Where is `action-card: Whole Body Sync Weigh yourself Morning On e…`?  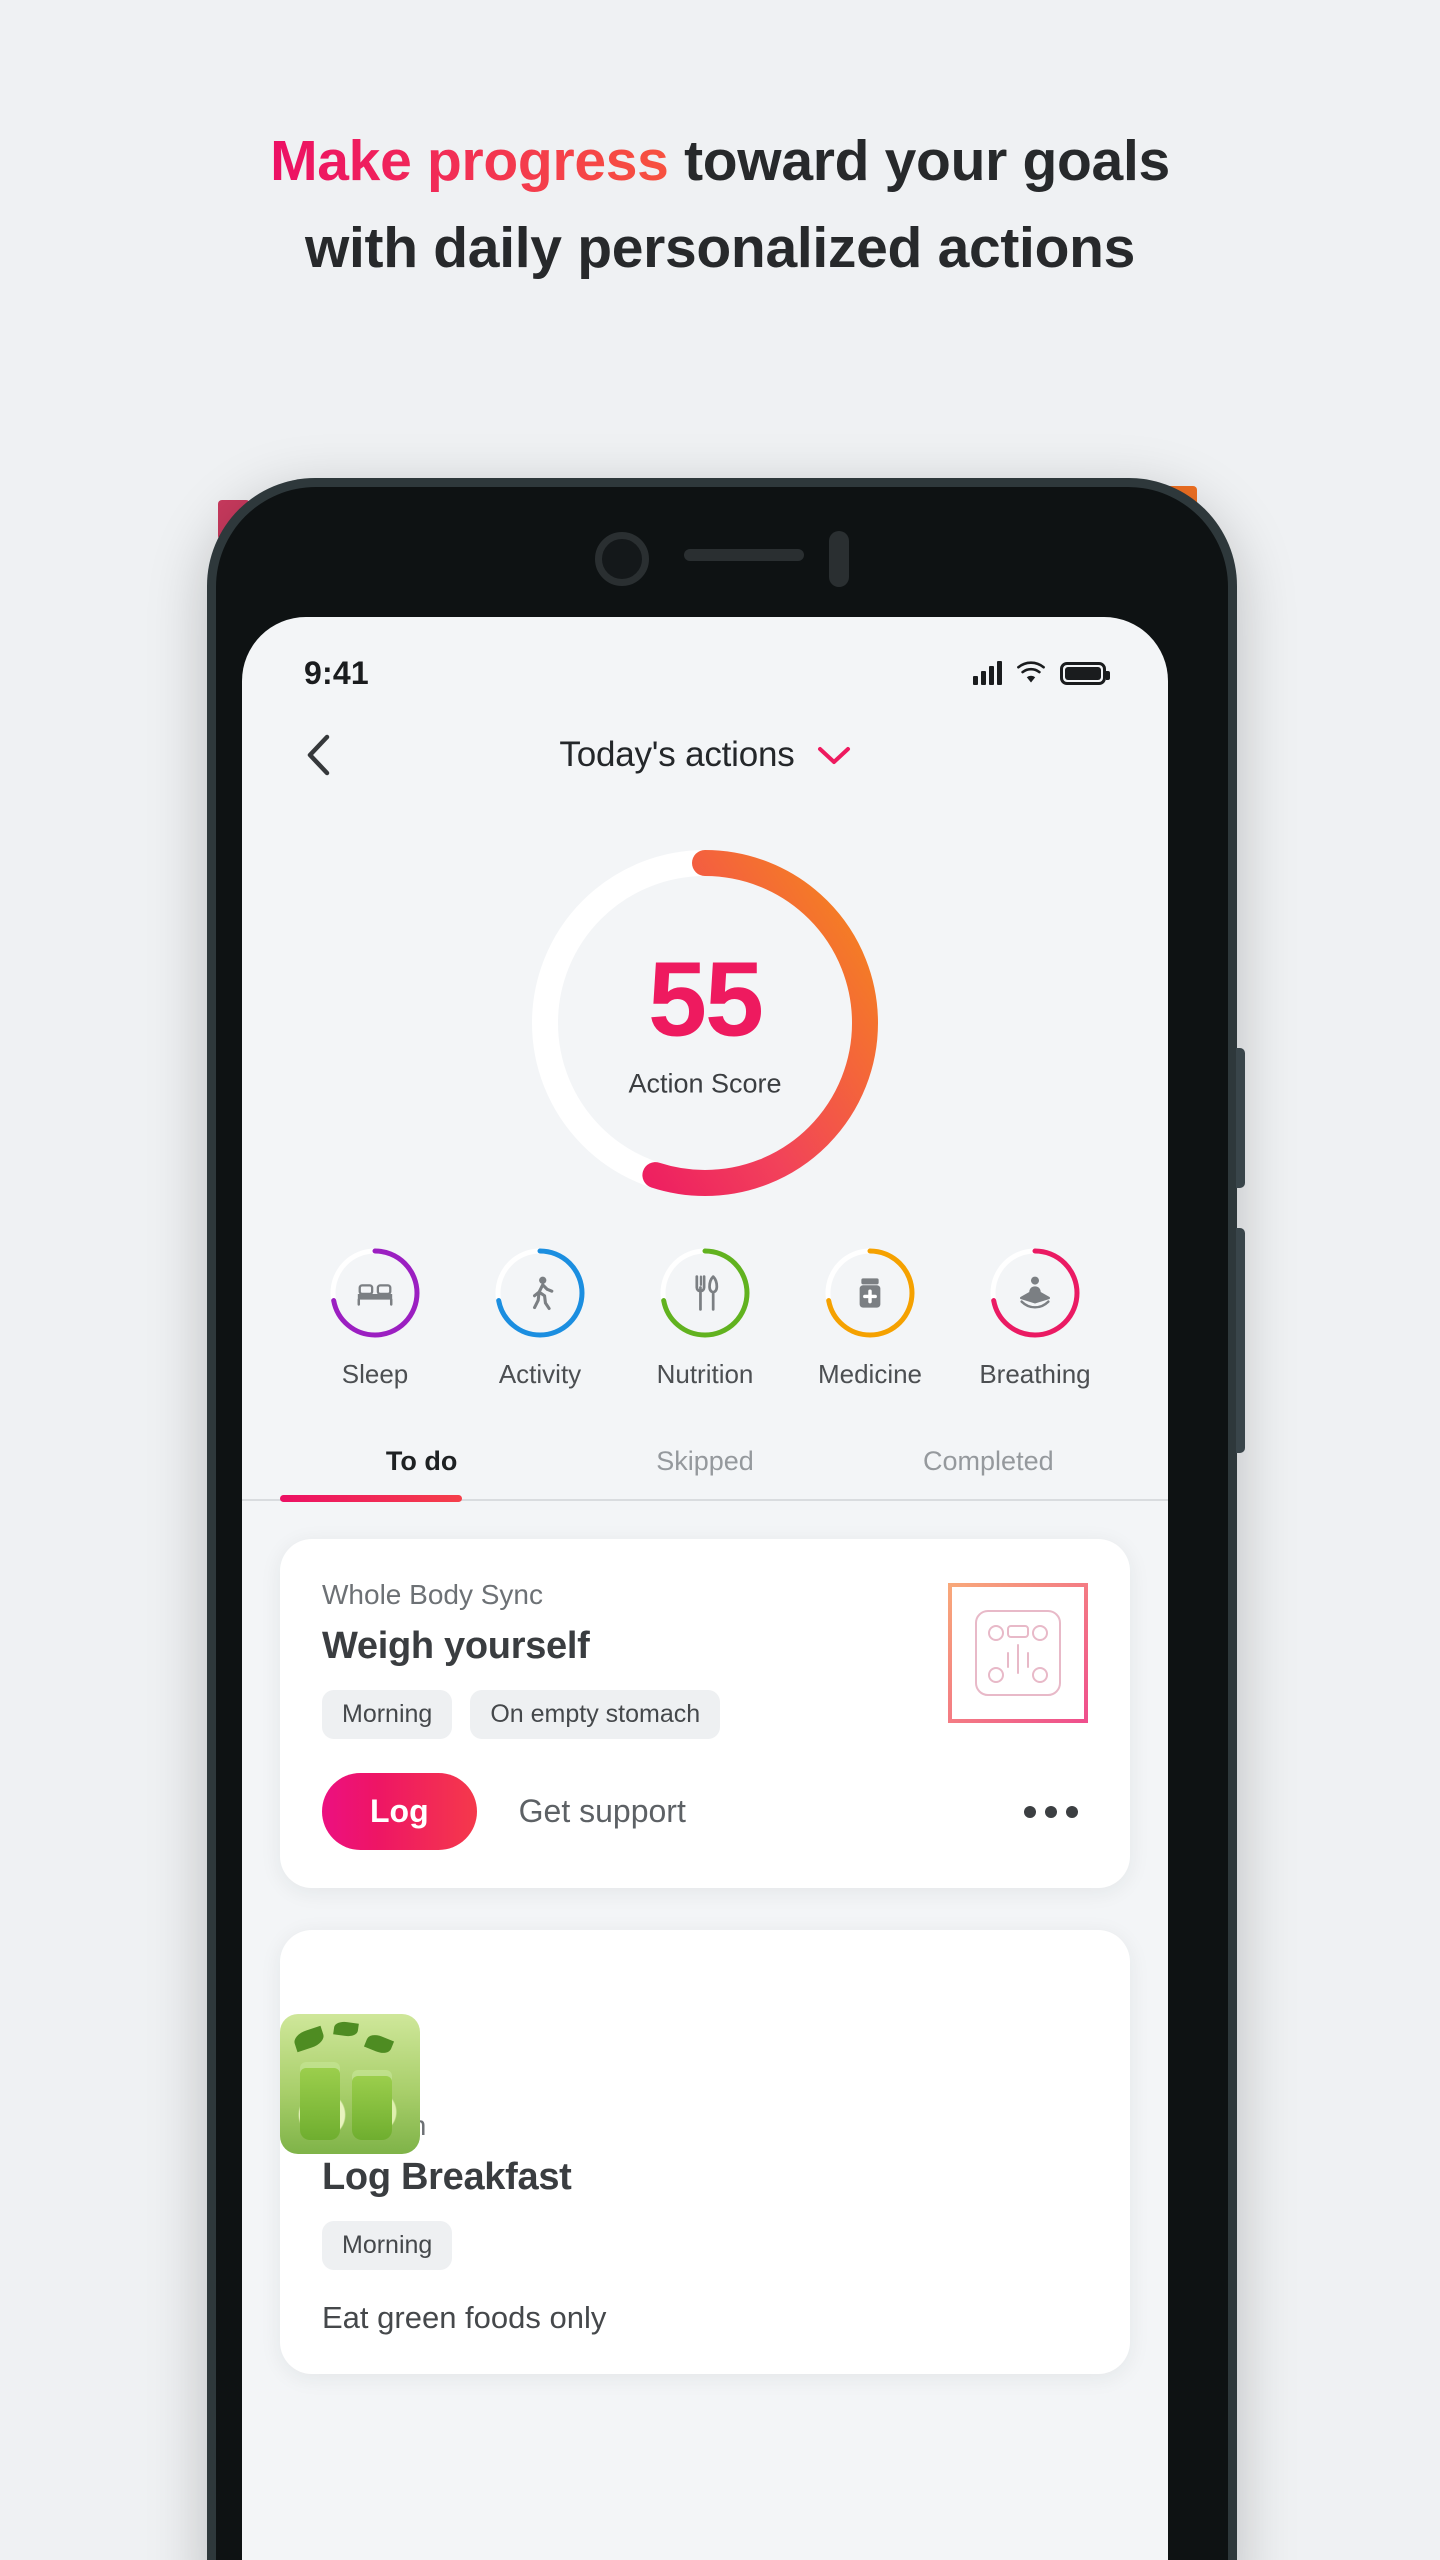 action-card: Whole Body Sync Weigh yourself Morning On e… is located at coordinates (705, 1713).